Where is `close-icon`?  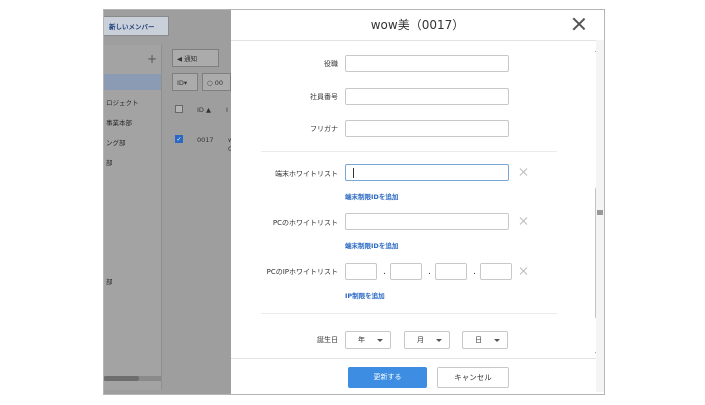
close-icon is located at coordinates (579, 24).